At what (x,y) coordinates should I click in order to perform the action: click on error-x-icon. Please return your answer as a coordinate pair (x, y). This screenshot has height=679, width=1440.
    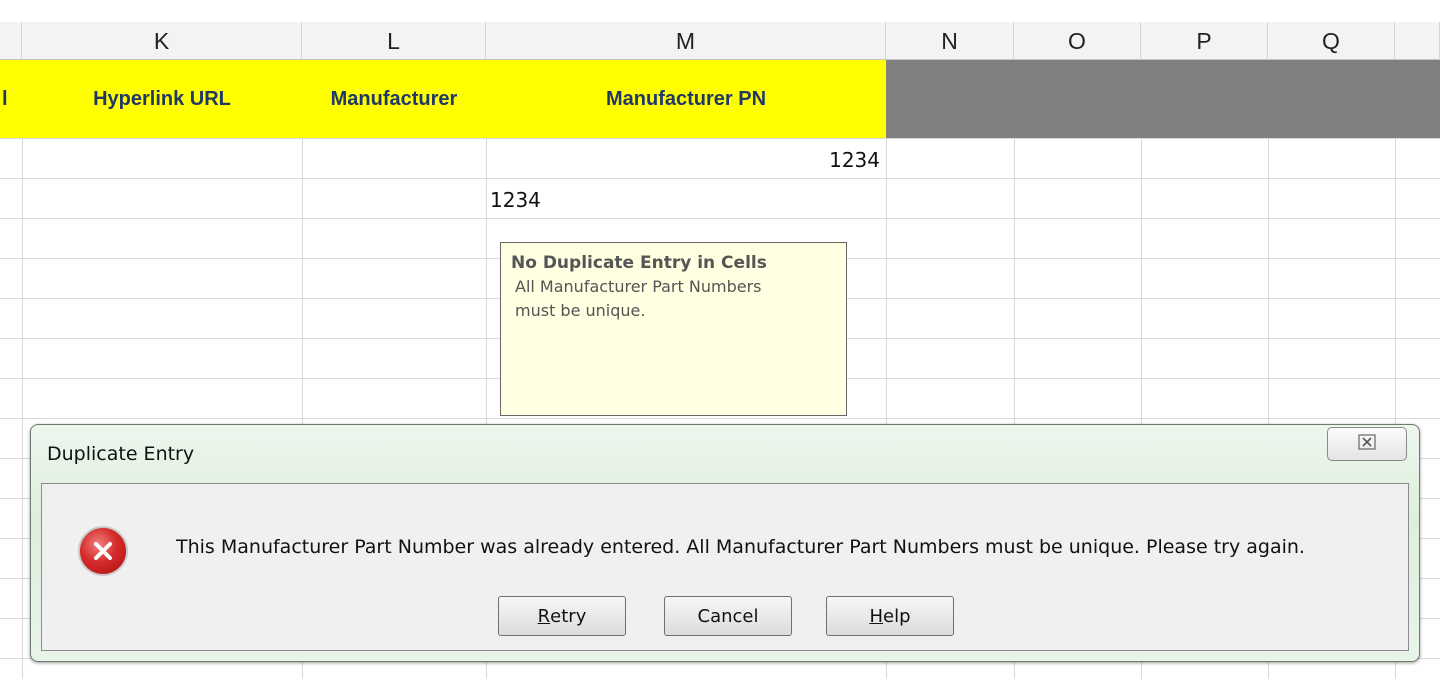
    Looking at the image, I should click on (103, 551).